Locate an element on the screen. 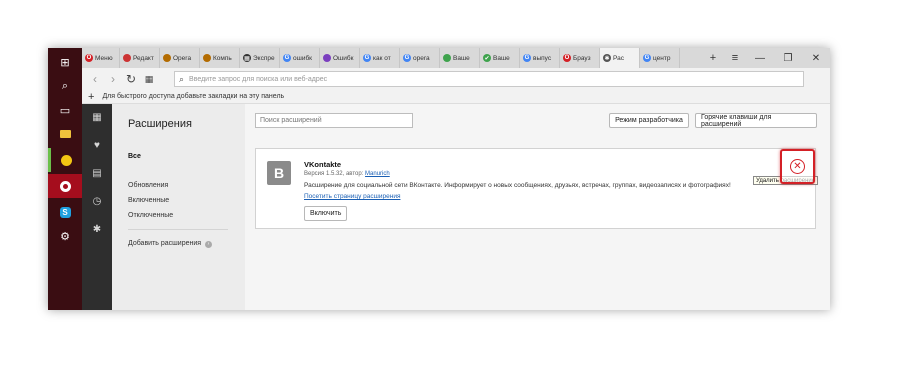 This screenshot has height=386, width=900. tab-label: Меню is located at coordinates (104, 58).